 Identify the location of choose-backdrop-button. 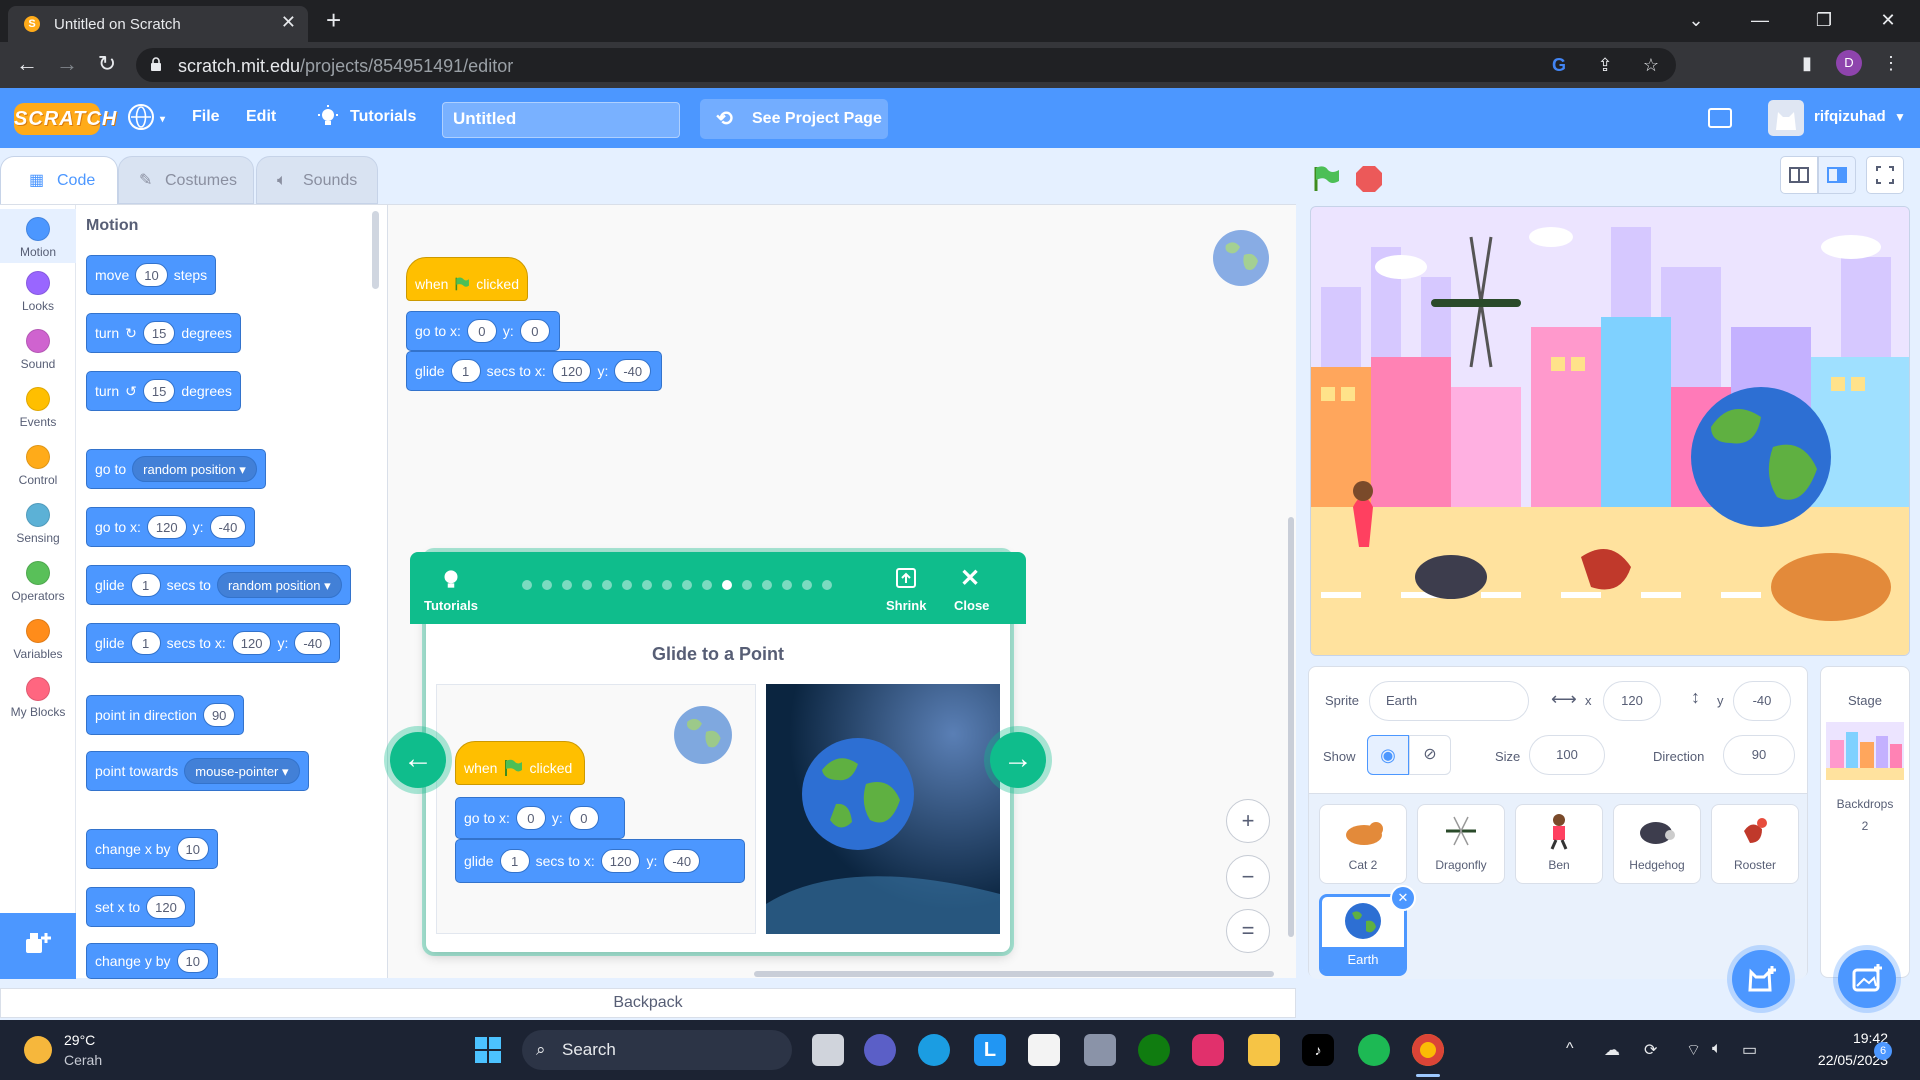
(1867, 979).